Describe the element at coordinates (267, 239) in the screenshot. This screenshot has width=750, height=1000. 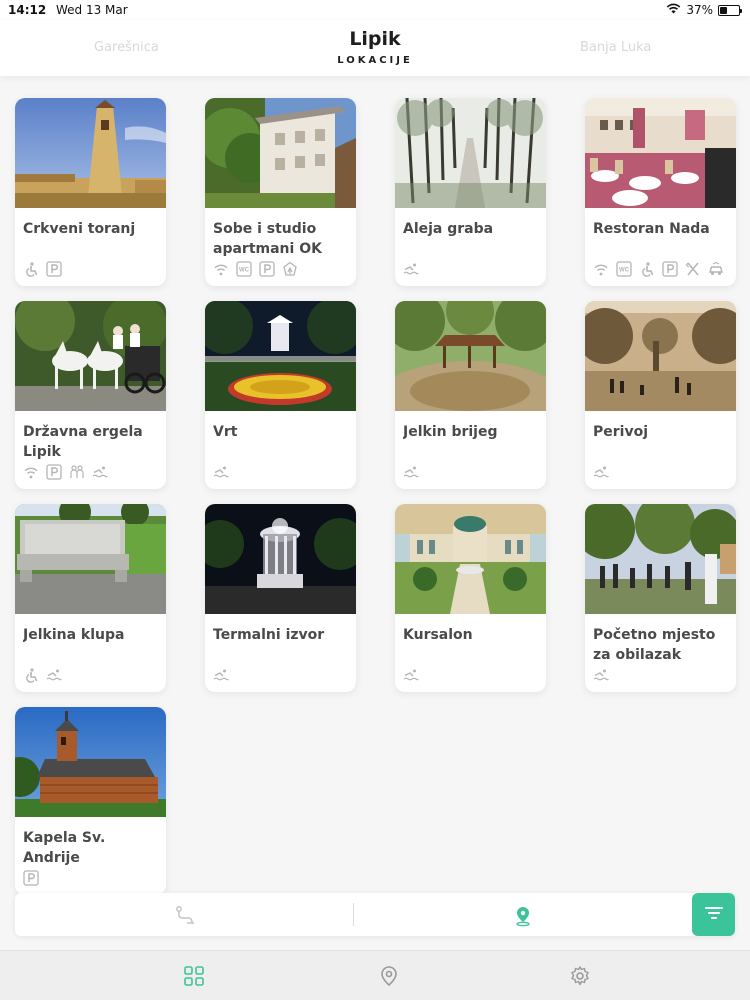
I see `location-title: Sobe i studio apartmani OK` at that location.